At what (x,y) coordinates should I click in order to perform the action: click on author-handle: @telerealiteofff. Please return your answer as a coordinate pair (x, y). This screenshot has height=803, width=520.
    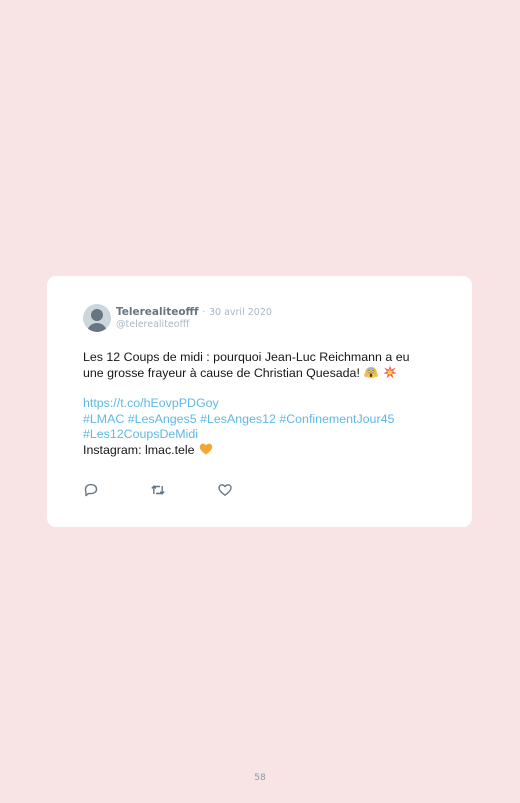
    Looking at the image, I should click on (152, 324).